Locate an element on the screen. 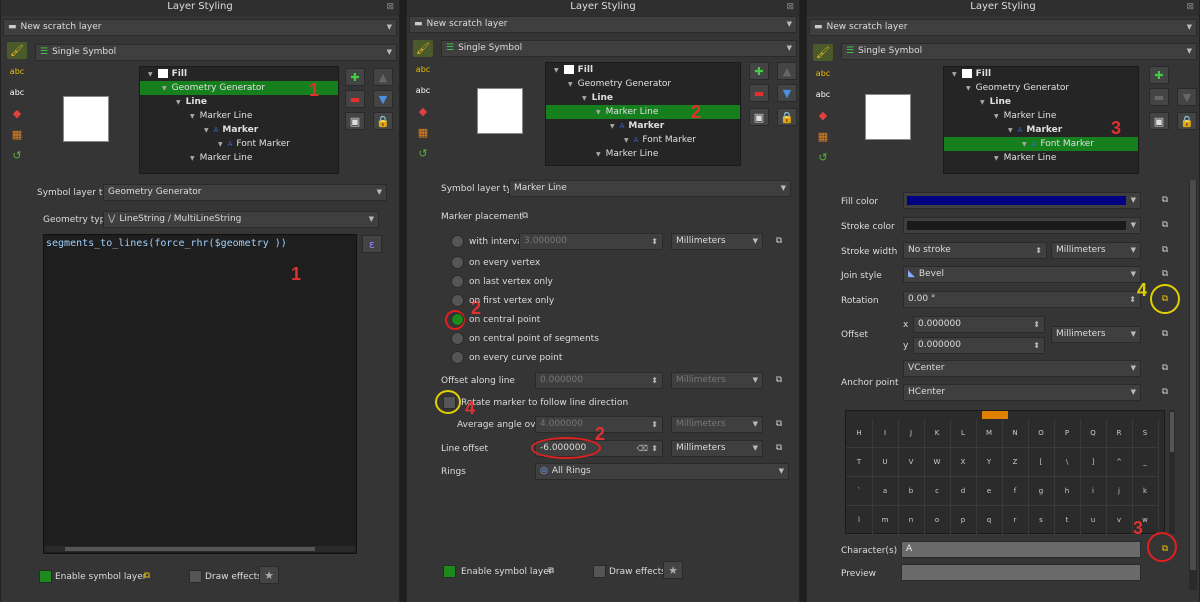 The height and width of the screenshot is (602, 1200). masks-icon: abc is located at coordinates (823, 94).